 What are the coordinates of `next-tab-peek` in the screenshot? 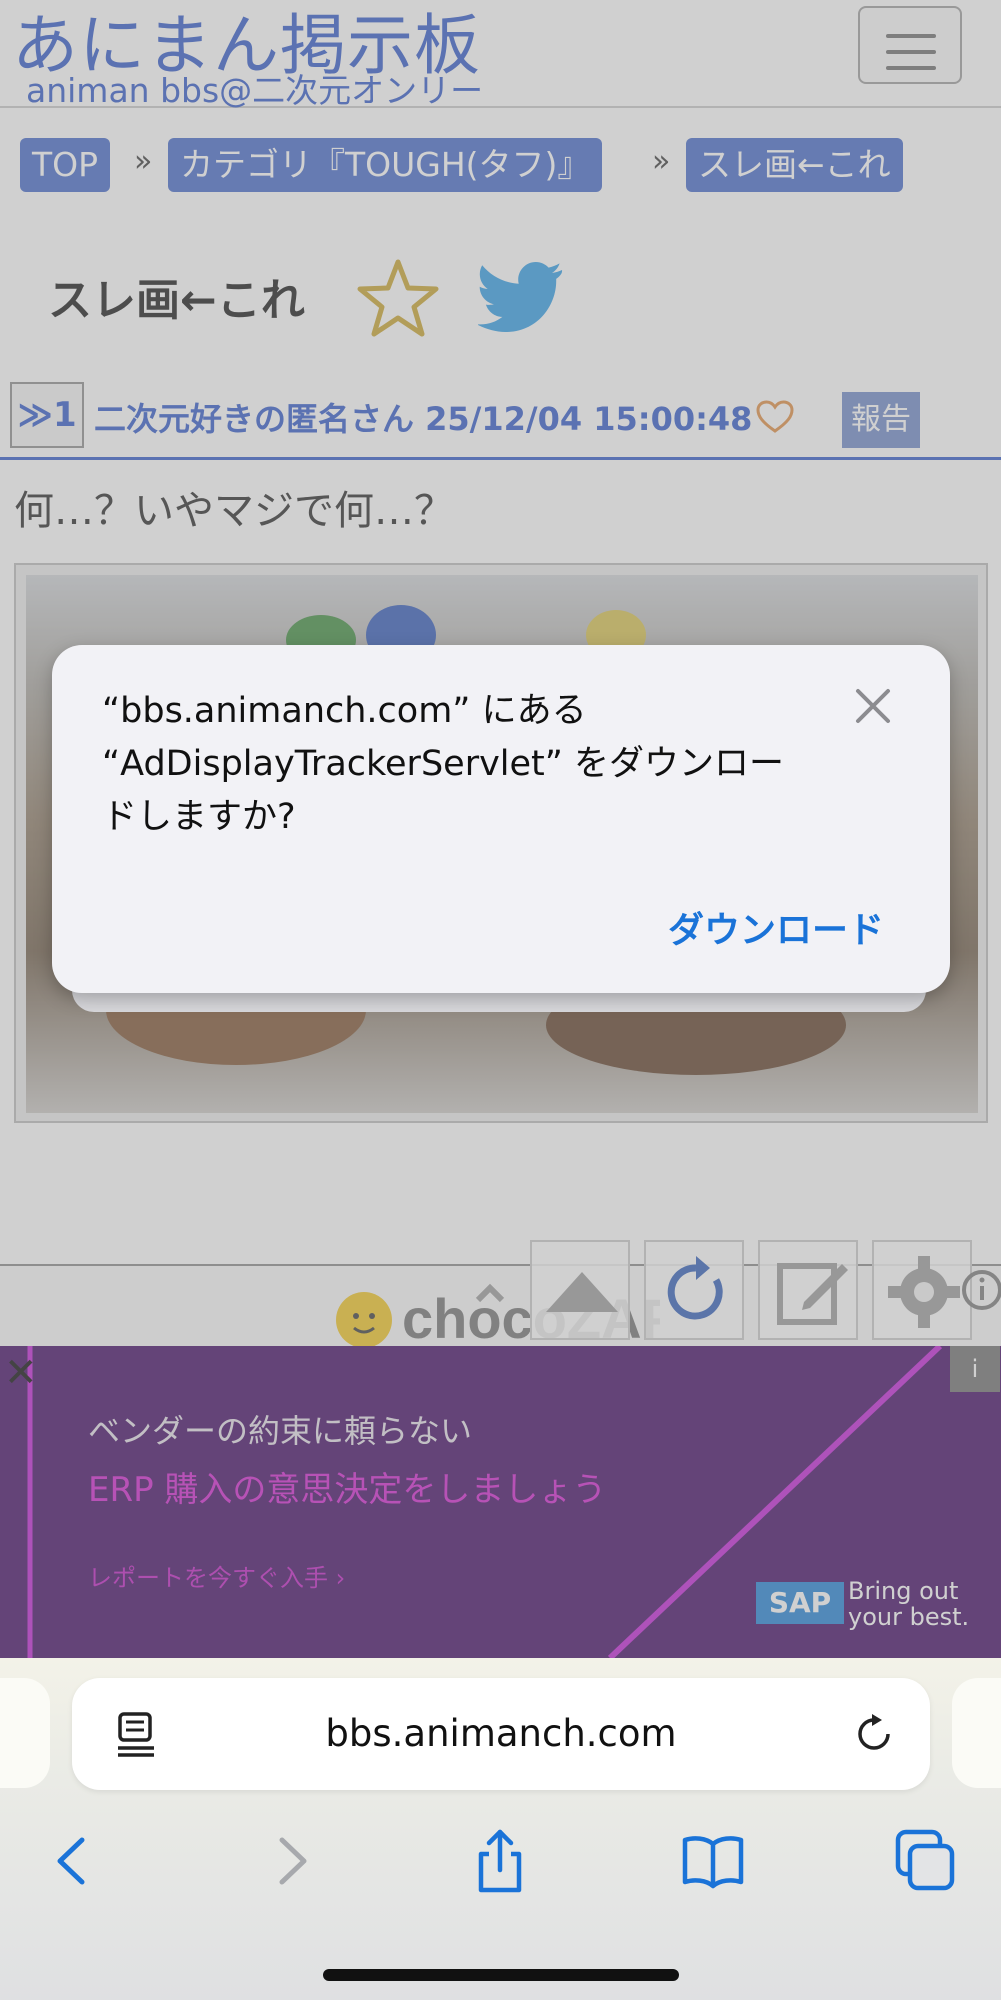 It's located at (976, 1733).